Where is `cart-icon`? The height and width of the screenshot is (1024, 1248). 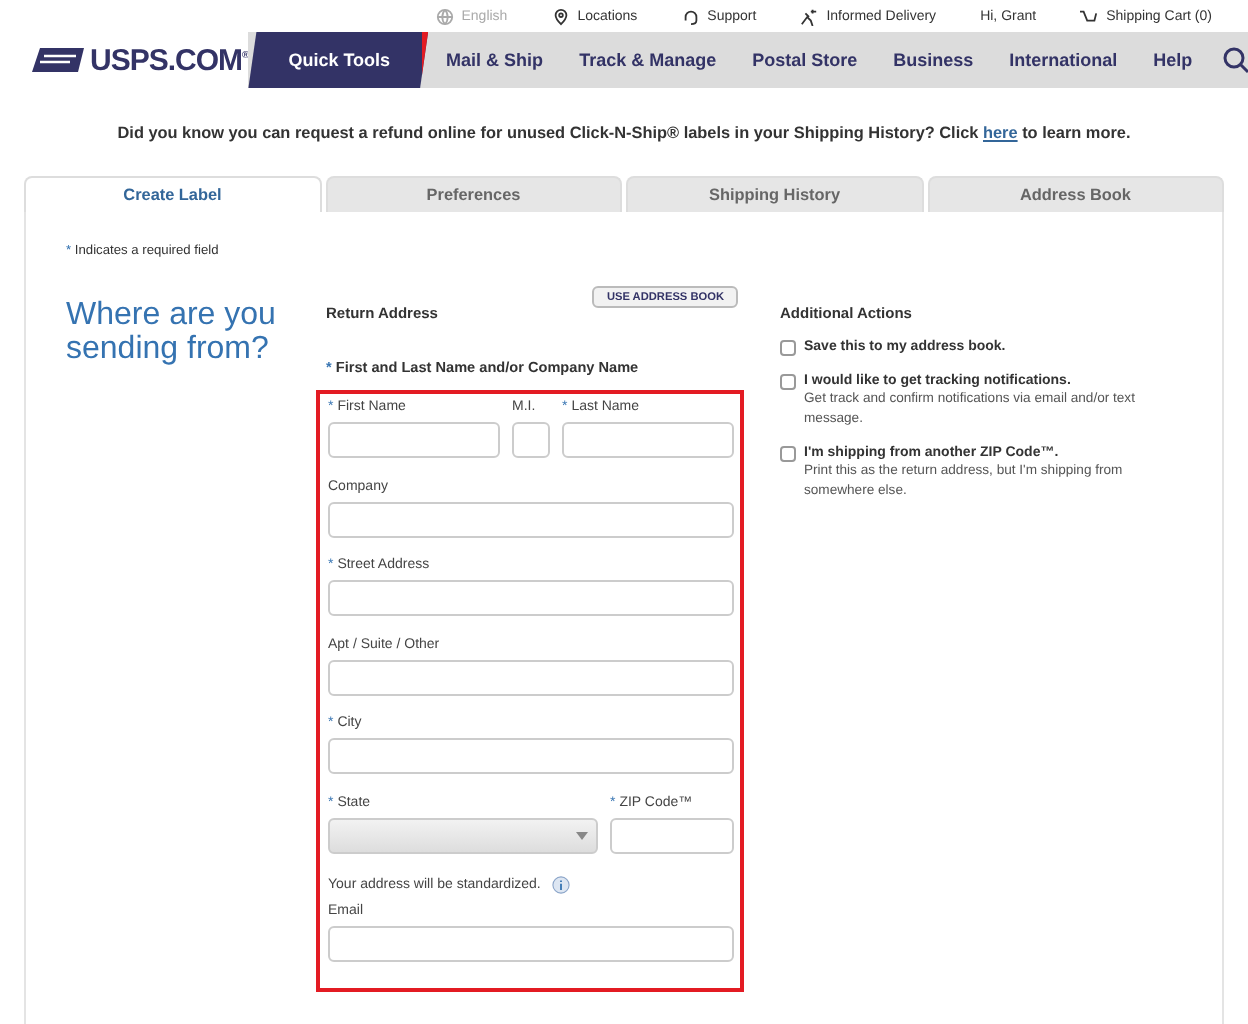
cart-icon is located at coordinates (1089, 16).